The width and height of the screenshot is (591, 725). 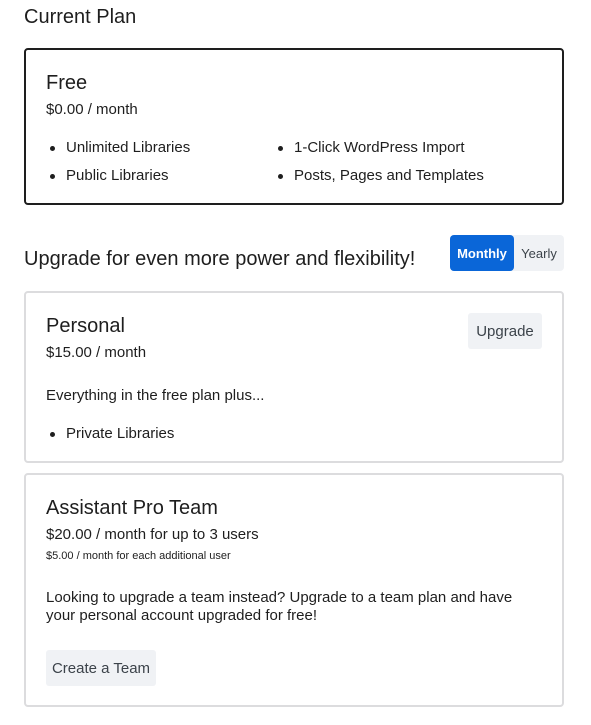 What do you see at coordinates (379, 181) in the screenshot?
I see `feature-item: Posts, Pages and Templates` at bounding box center [379, 181].